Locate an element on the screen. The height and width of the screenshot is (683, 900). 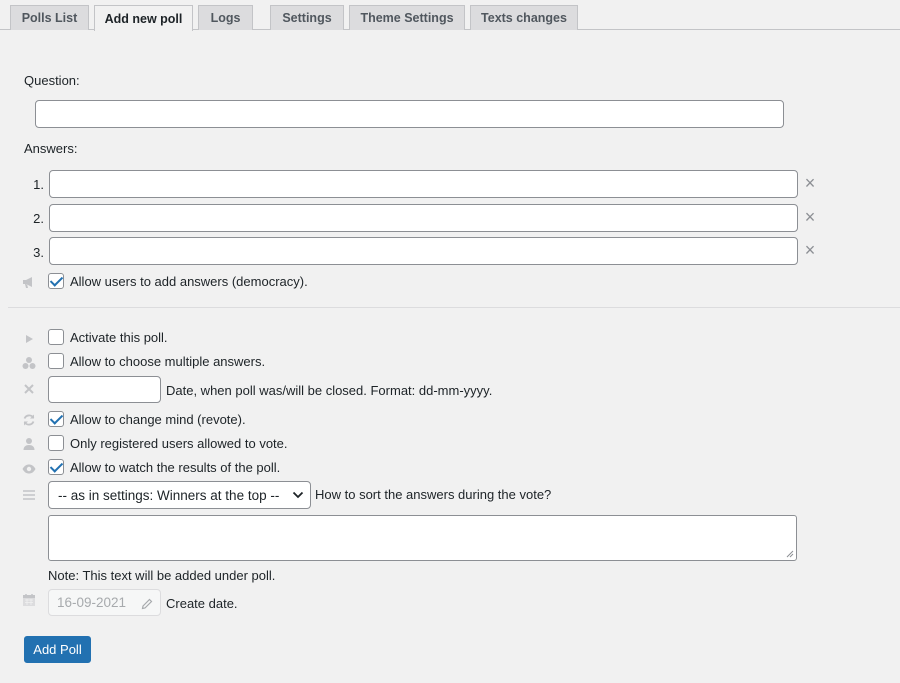
tab-settings: Settings is located at coordinates (307, 17).